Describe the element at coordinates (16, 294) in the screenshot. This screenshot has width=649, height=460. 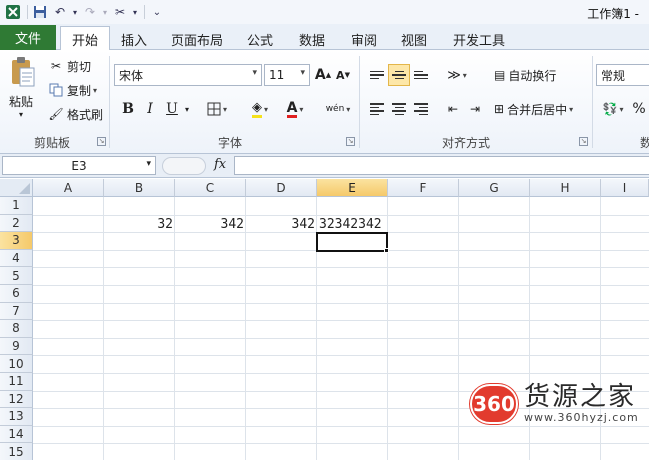
I see `row-header-6: 6` at that location.